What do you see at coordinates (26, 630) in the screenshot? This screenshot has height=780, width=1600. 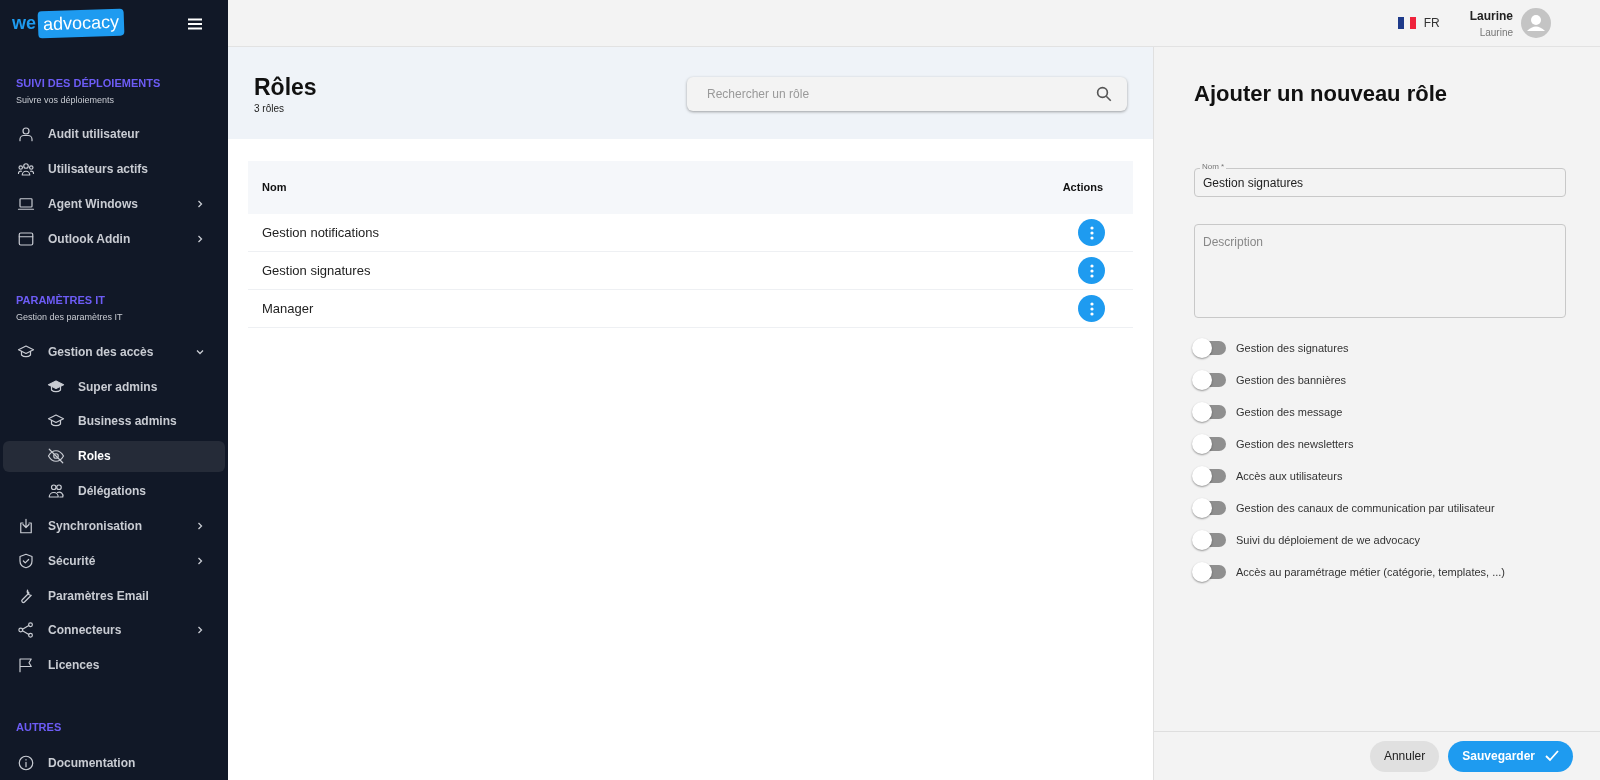 I see `share-icon` at bounding box center [26, 630].